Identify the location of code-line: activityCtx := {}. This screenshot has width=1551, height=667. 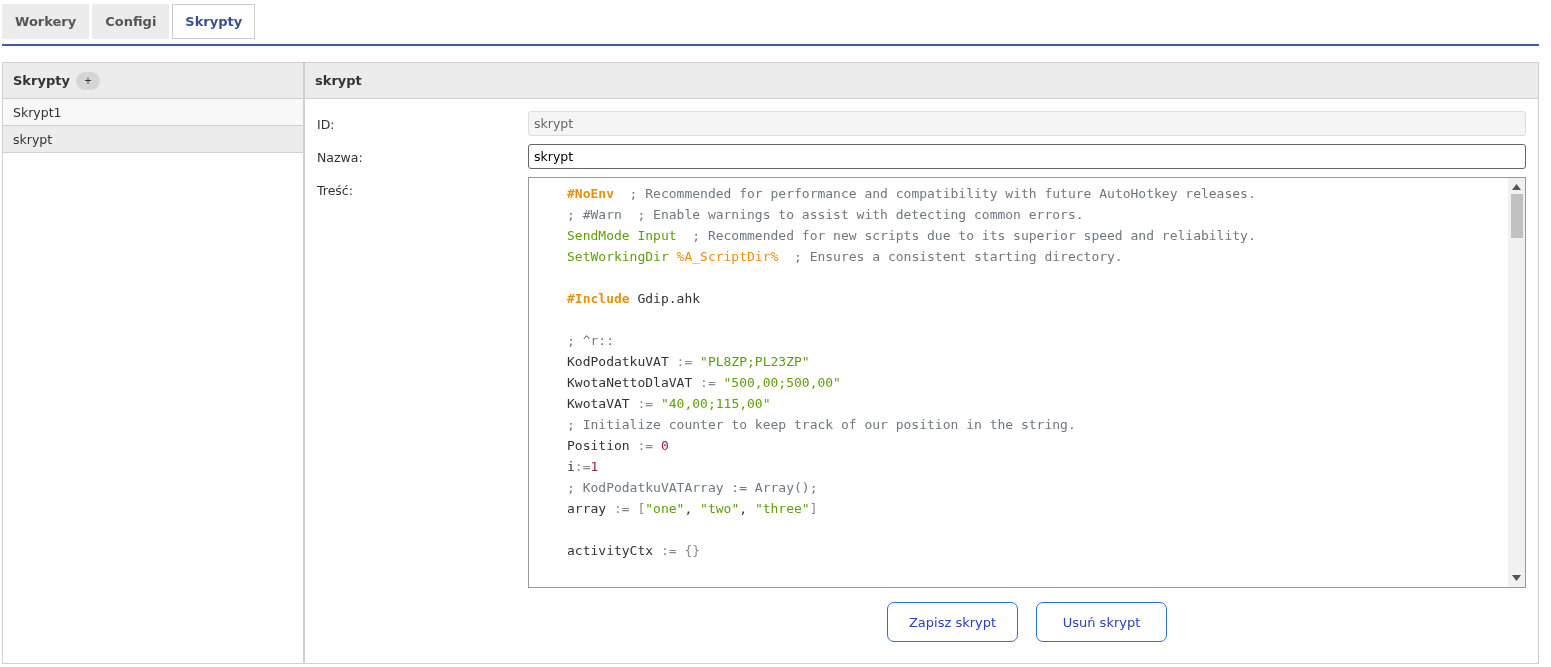
(634, 551).